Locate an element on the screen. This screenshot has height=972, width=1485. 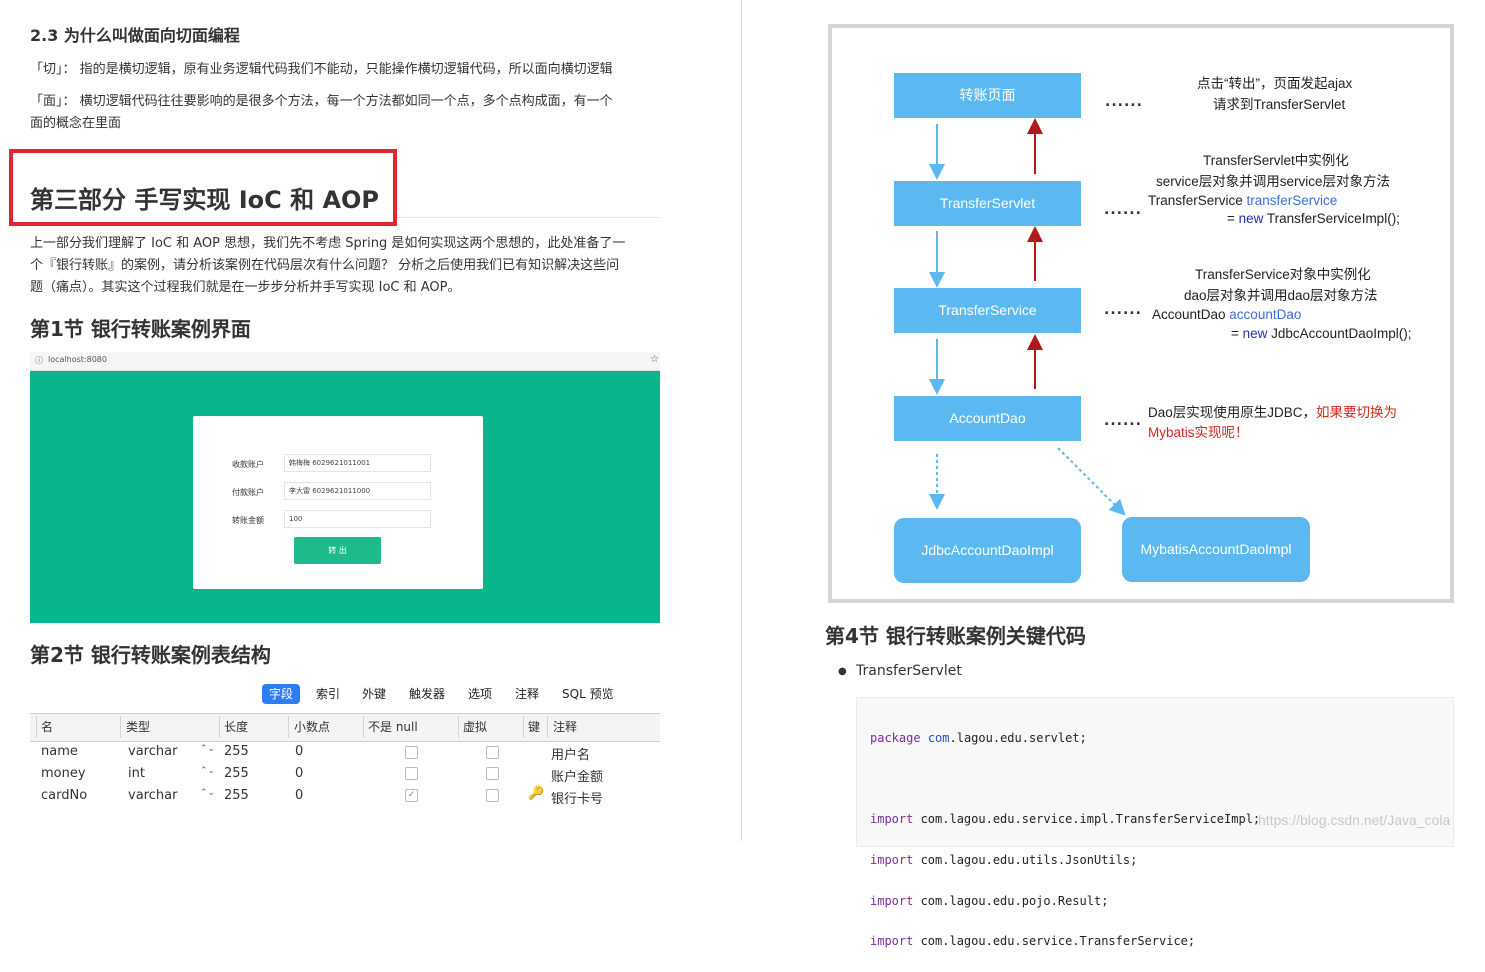
cell-name: cardNo is located at coordinates (64, 795).